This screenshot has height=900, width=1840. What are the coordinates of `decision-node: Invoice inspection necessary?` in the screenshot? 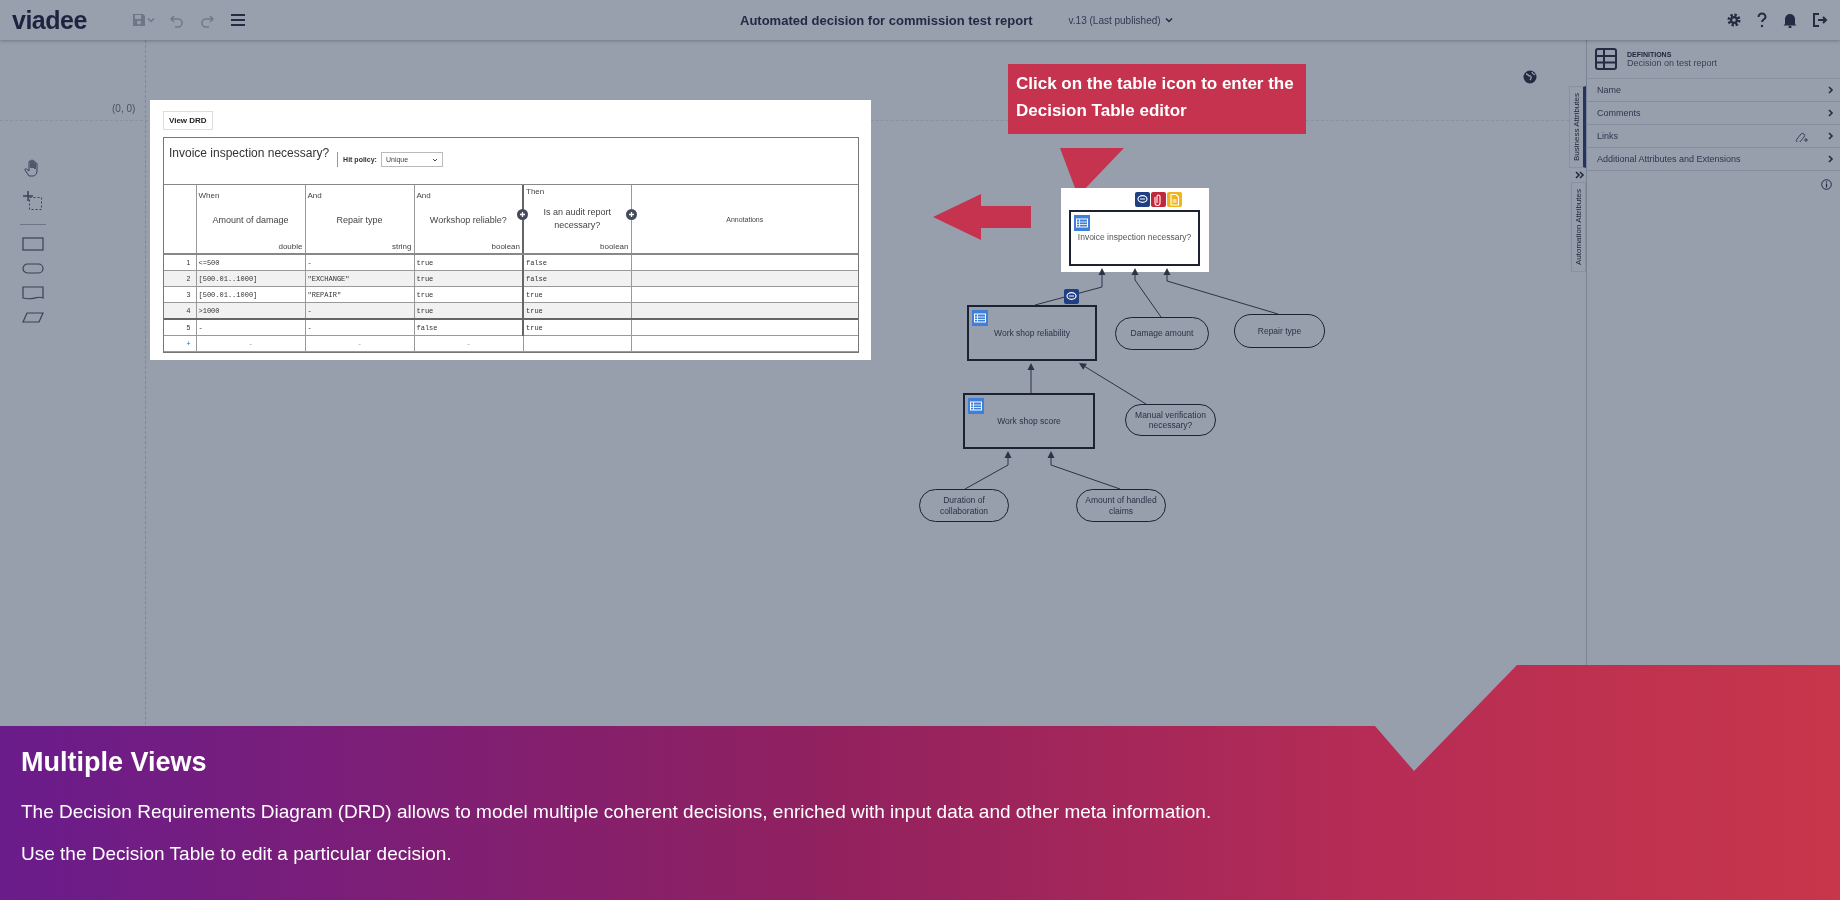 It's located at (1134, 238).